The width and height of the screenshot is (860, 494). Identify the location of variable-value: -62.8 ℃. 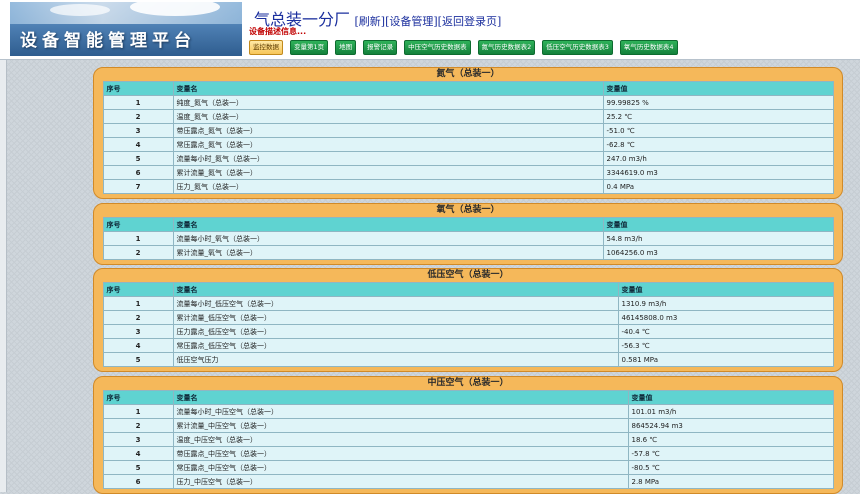
(718, 144).